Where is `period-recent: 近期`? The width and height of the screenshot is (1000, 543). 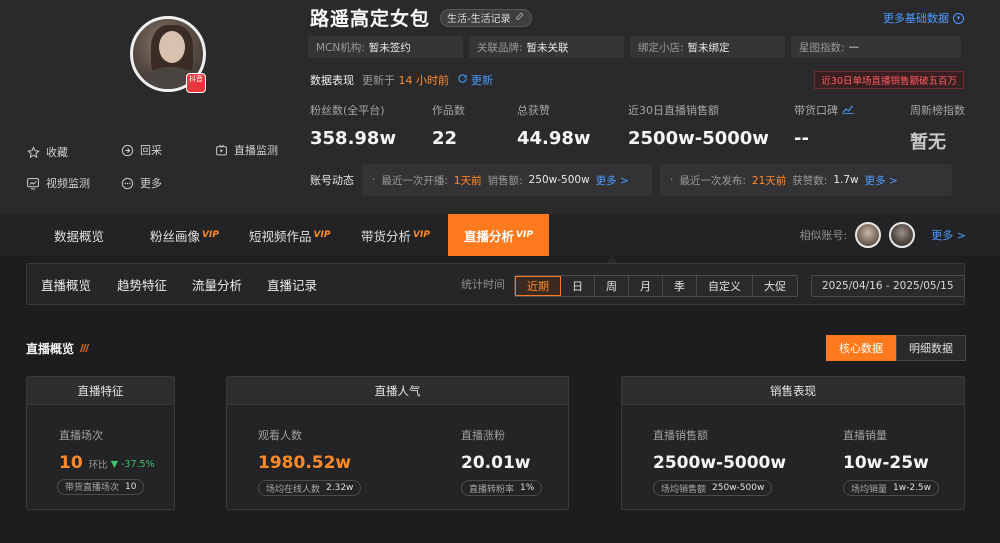 period-recent: 近期 is located at coordinates (538, 286).